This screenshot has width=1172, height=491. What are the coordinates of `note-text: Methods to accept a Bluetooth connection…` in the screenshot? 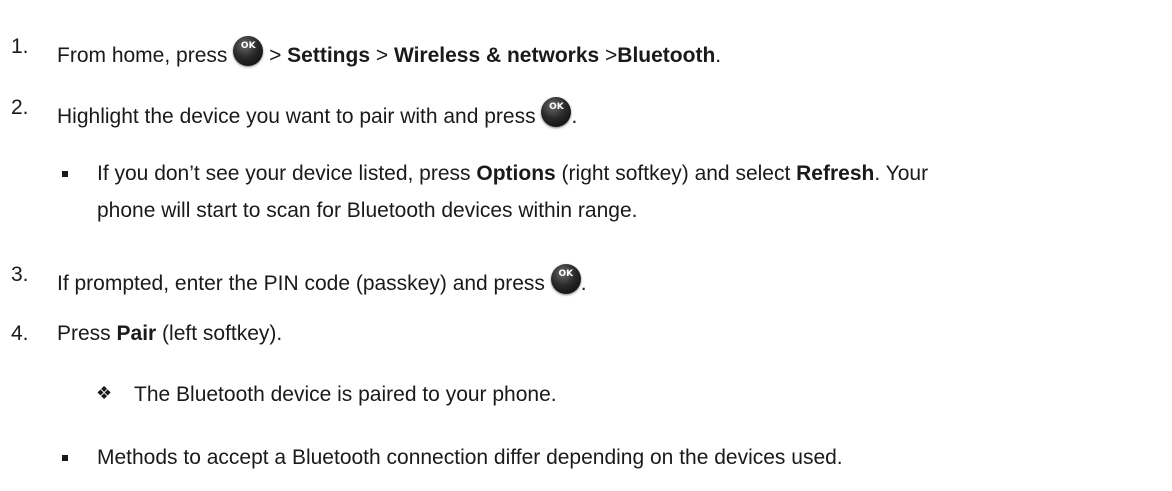 It's located at (470, 457).